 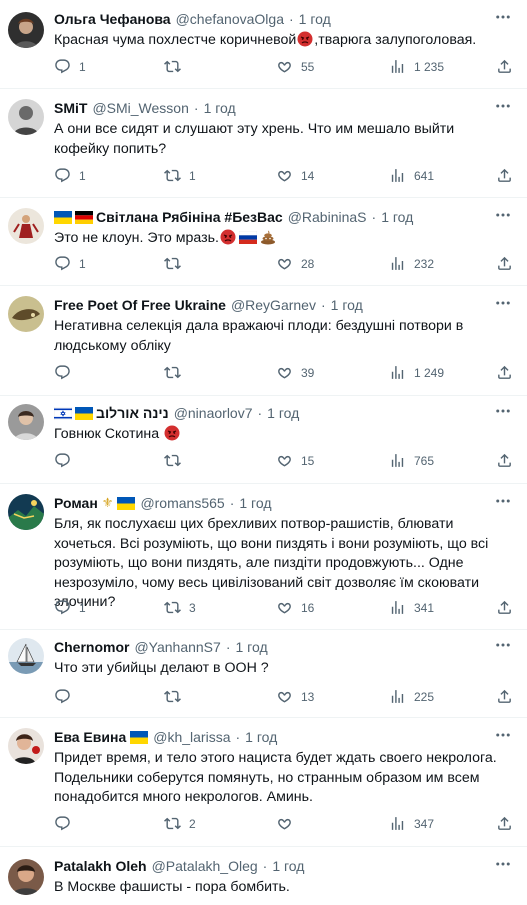 I want to click on views-button: 232, so click(x=411, y=263).